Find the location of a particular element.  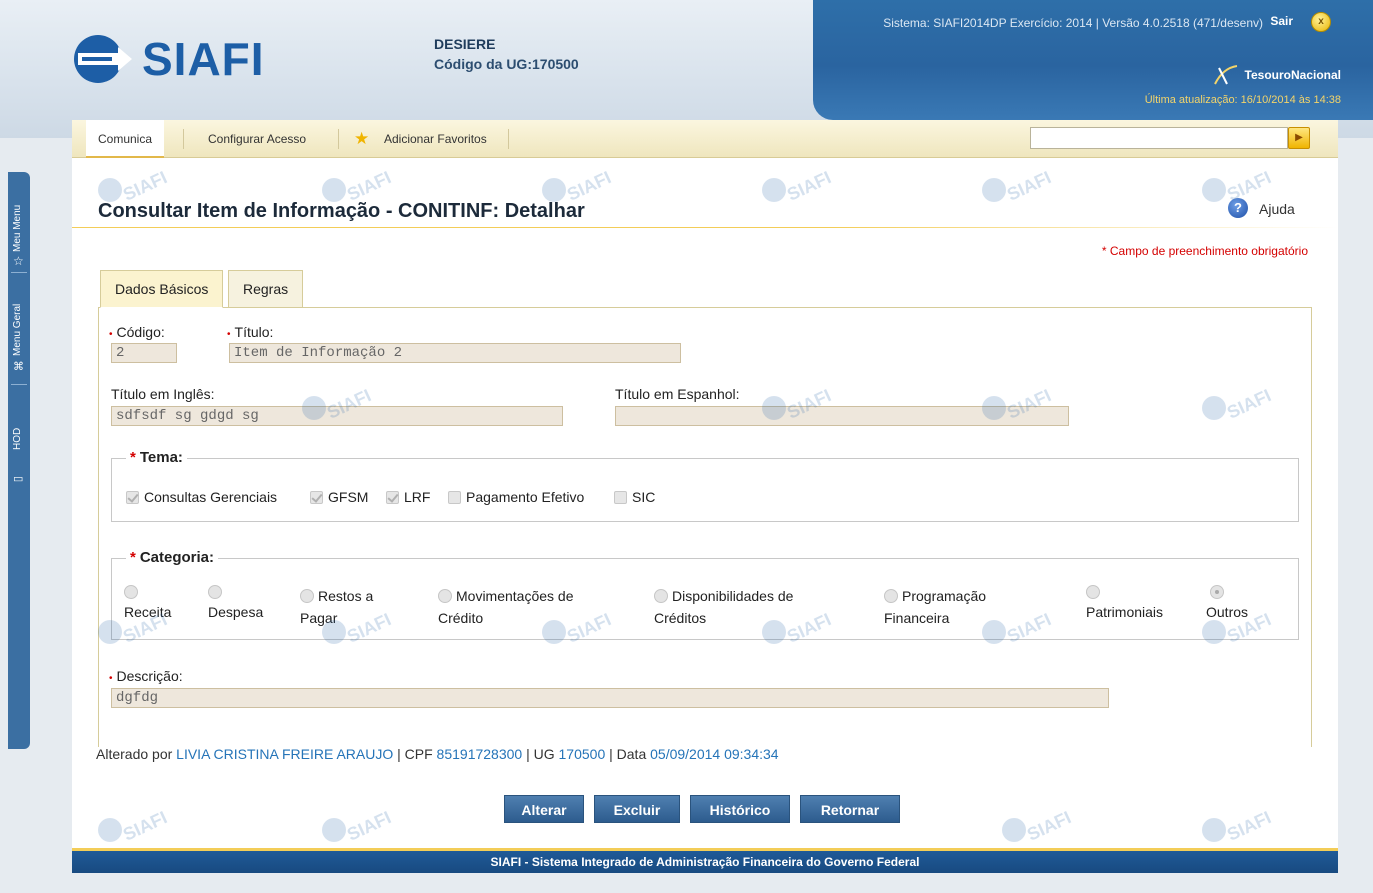

menu-comunica: Comunica is located at coordinates (125, 139).